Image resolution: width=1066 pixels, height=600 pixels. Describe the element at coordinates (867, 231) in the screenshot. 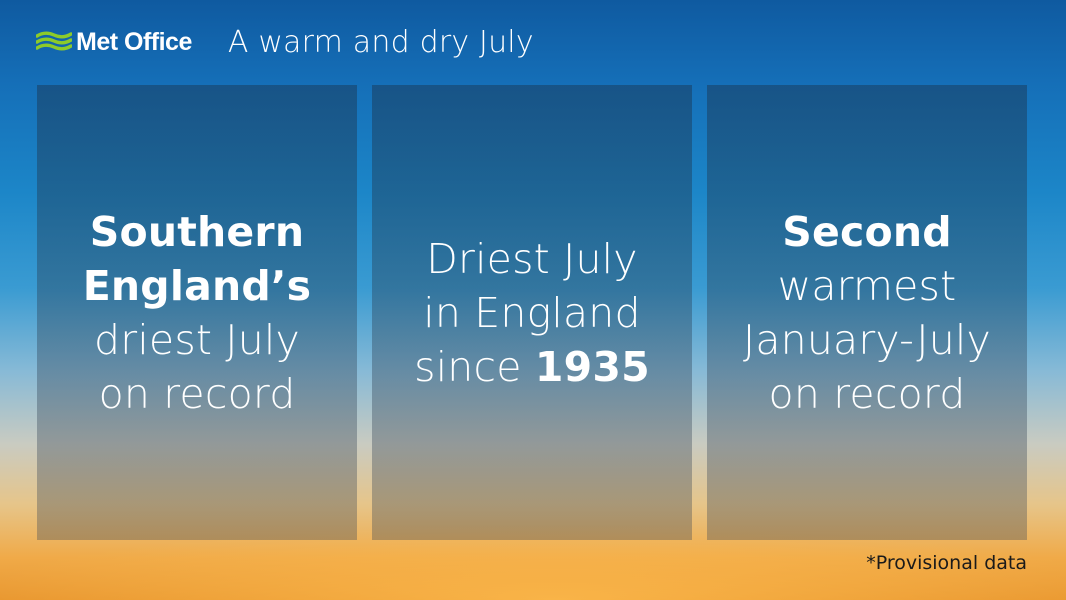

I see `stat-line: Second` at that location.